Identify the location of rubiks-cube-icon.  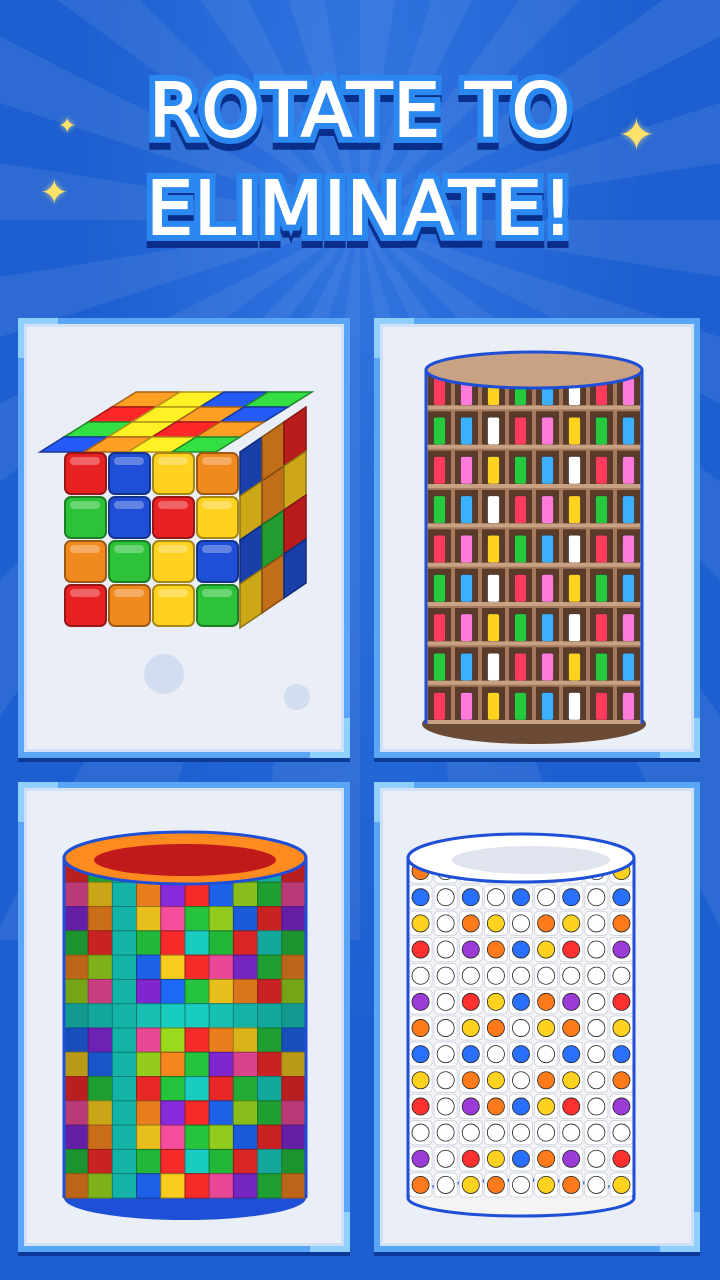
(184, 538).